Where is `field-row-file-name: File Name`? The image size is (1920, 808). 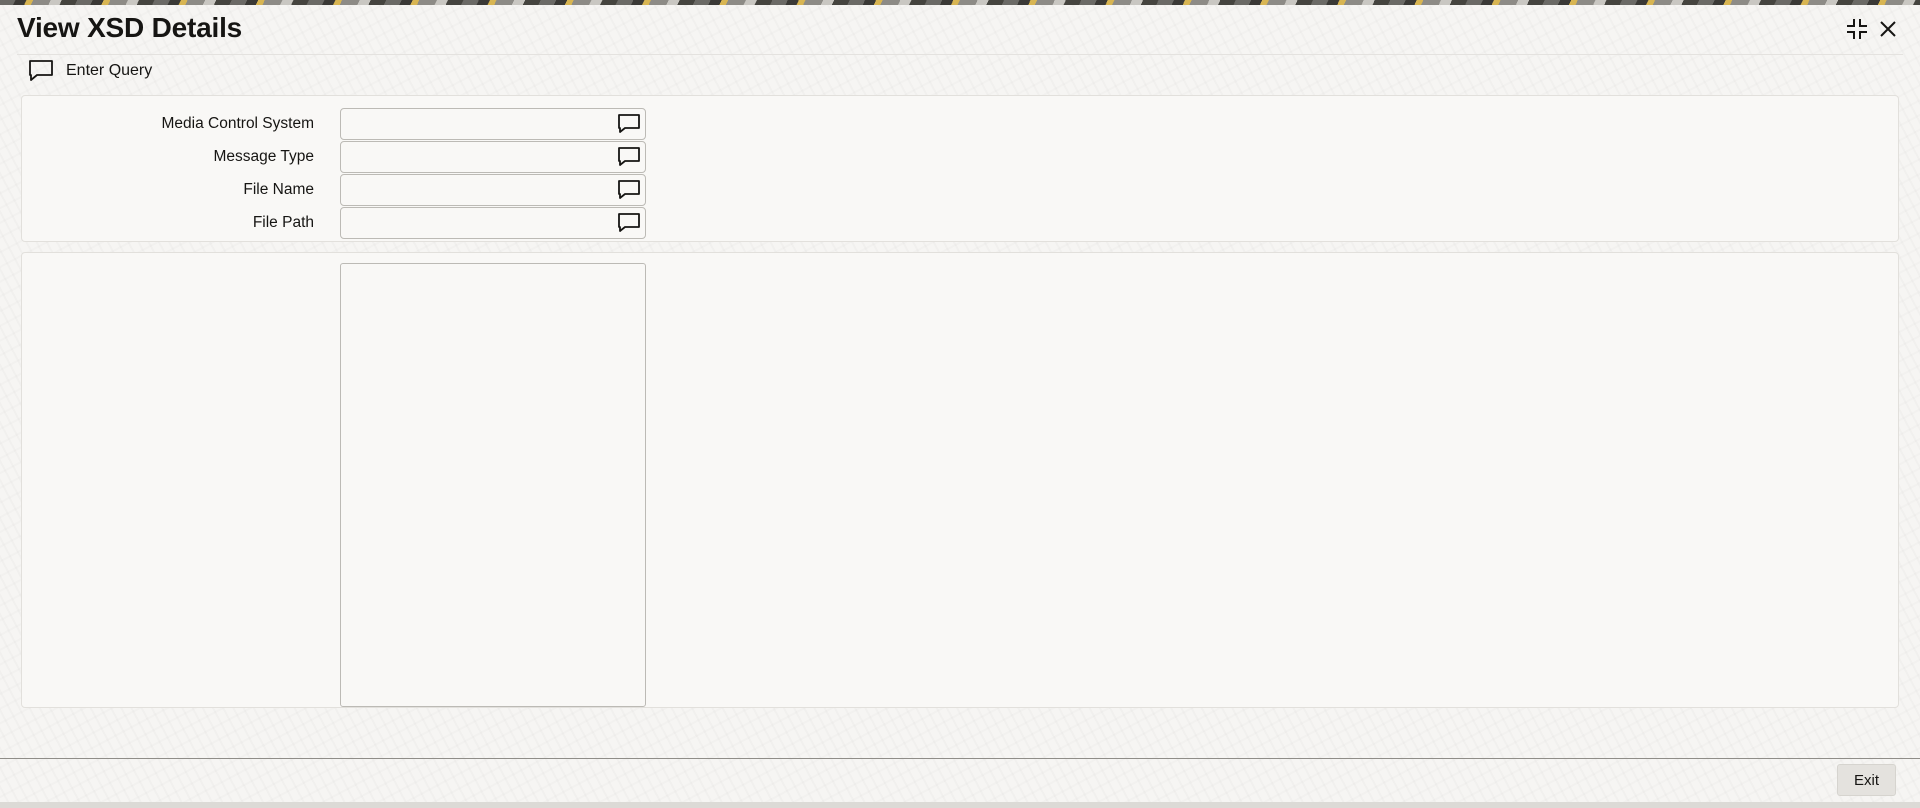
field-row-file-name: File Name is located at coordinates (372, 190).